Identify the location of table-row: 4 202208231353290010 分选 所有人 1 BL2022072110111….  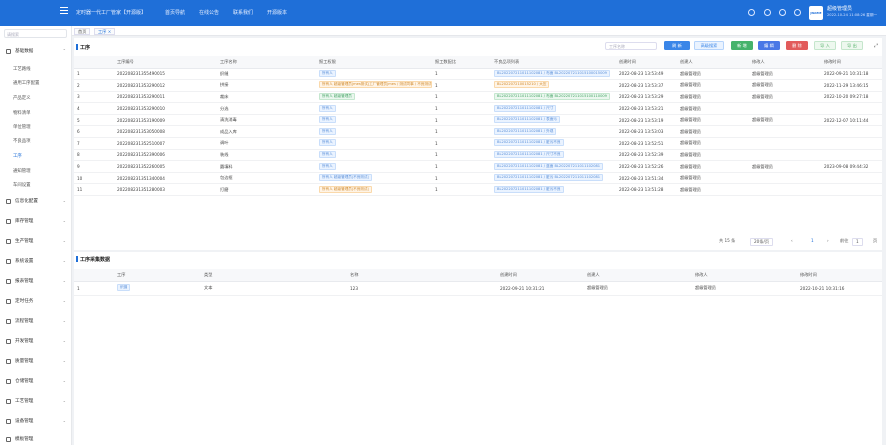
(478, 108).